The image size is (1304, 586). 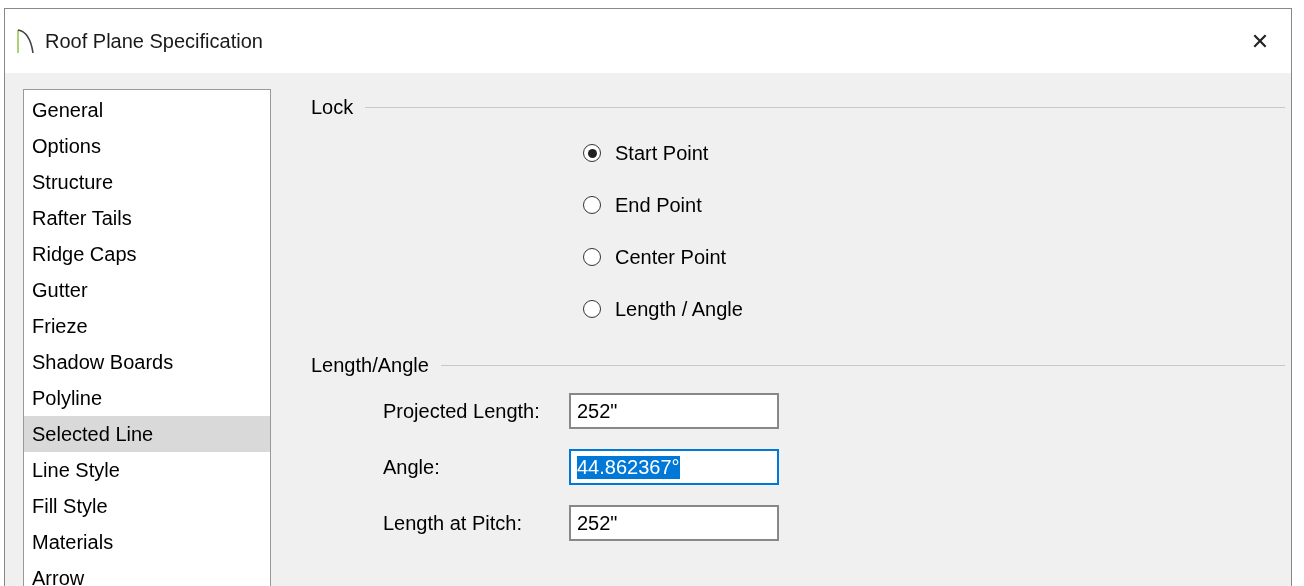 What do you see at coordinates (453, 523) in the screenshot?
I see `field-label: Length at Pitch:` at bounding box center [453, 523].